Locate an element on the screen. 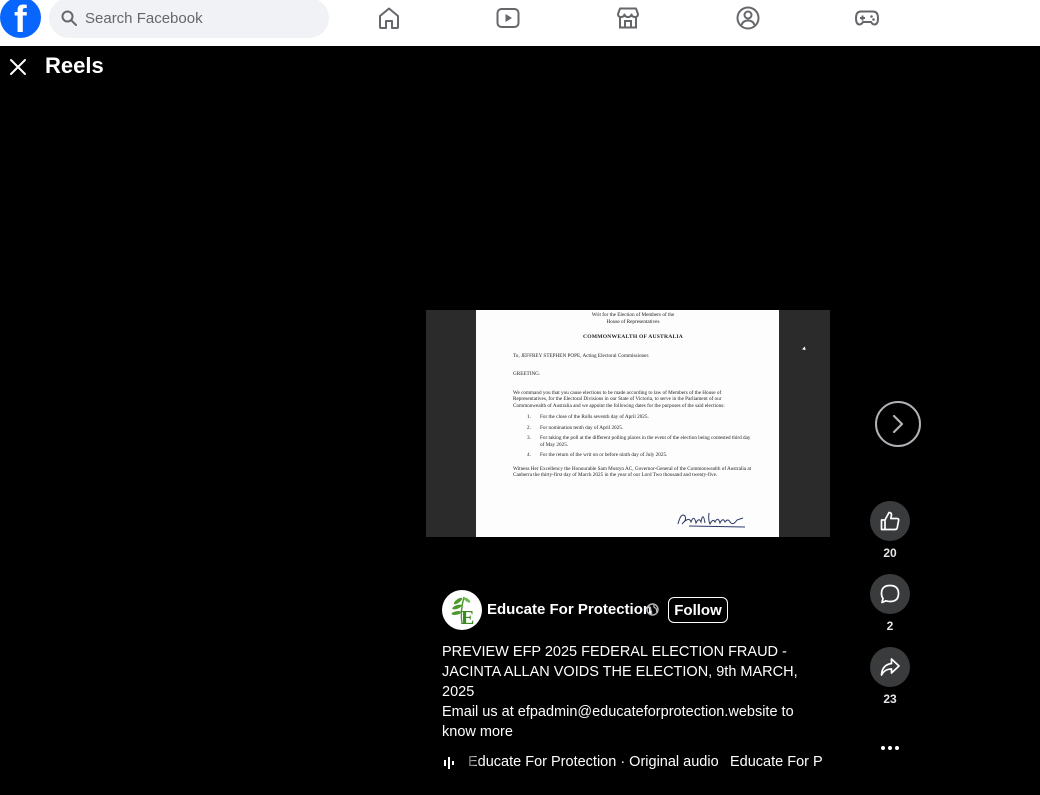  video-icon is located at coordinates (508, 18).